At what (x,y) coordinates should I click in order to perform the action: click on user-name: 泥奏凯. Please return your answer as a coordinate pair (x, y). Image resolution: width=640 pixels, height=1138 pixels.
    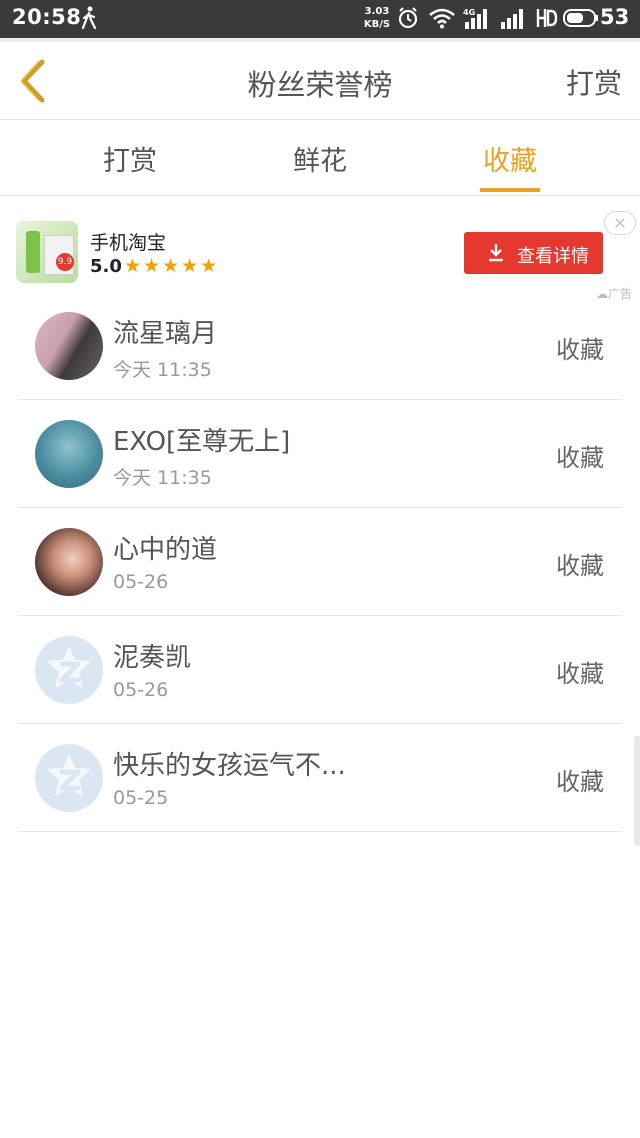
    Looking at the image, I should click on (152, 658).